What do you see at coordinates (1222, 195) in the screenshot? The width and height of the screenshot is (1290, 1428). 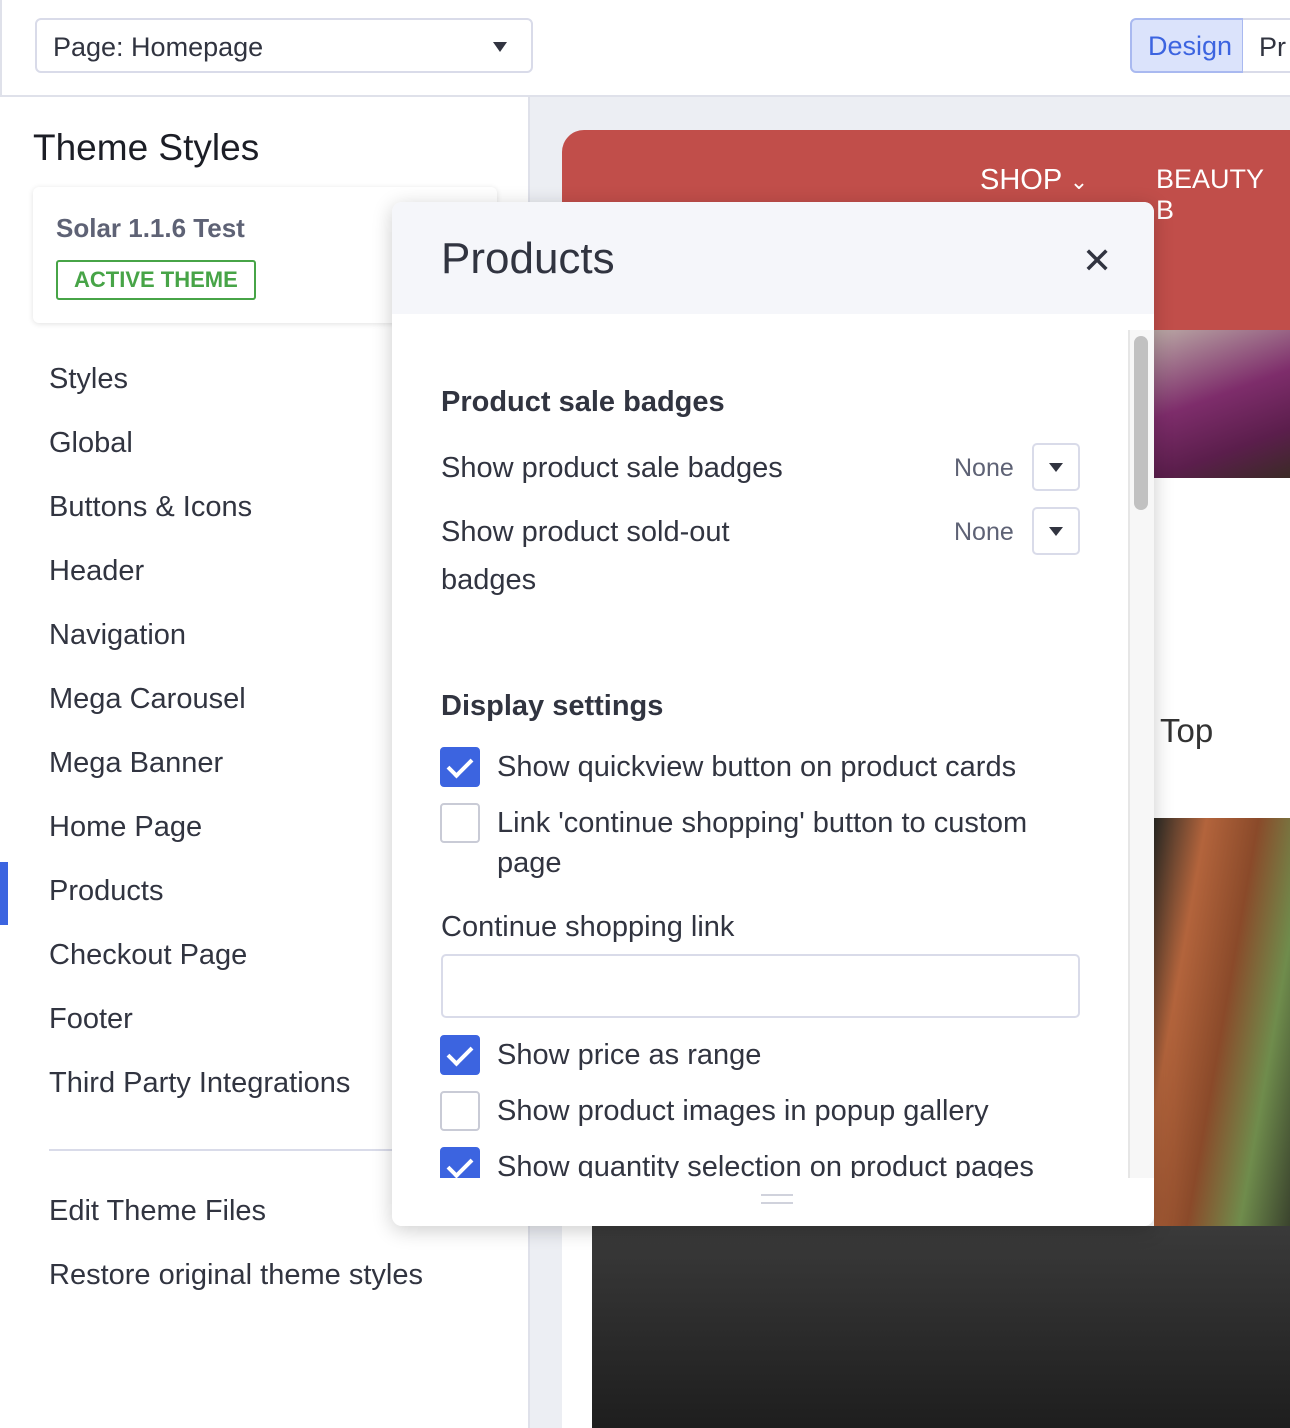 I see `store-nav-beauty: BEAUTY B` at bounding box center [1222, 195].